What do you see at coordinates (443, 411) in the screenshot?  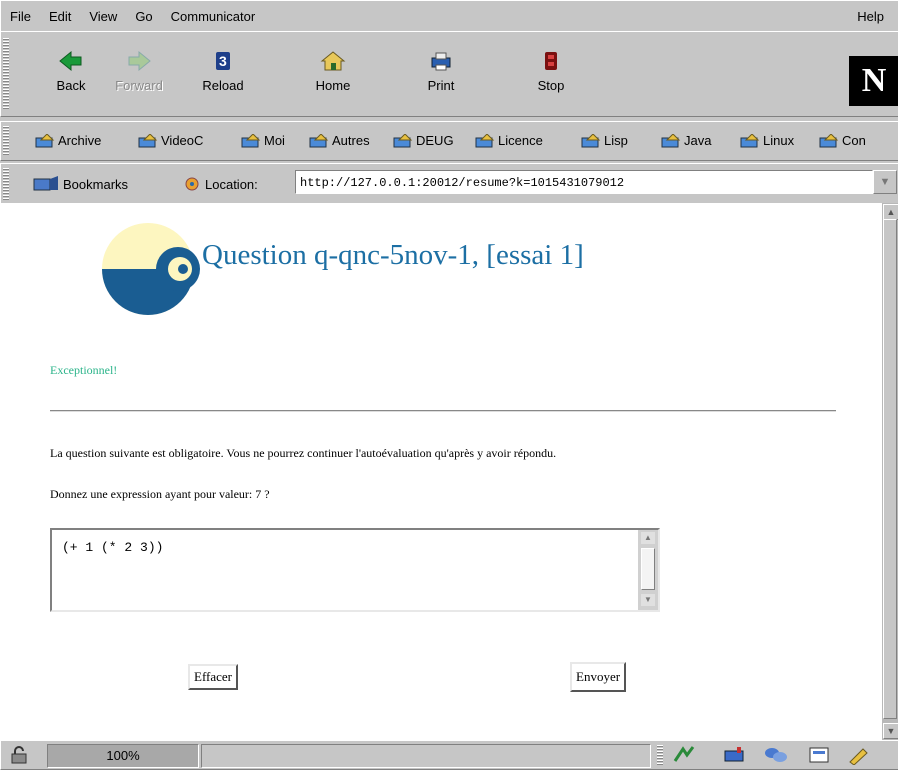 I see `horizontal-rule` at bounding box center [443, 411].